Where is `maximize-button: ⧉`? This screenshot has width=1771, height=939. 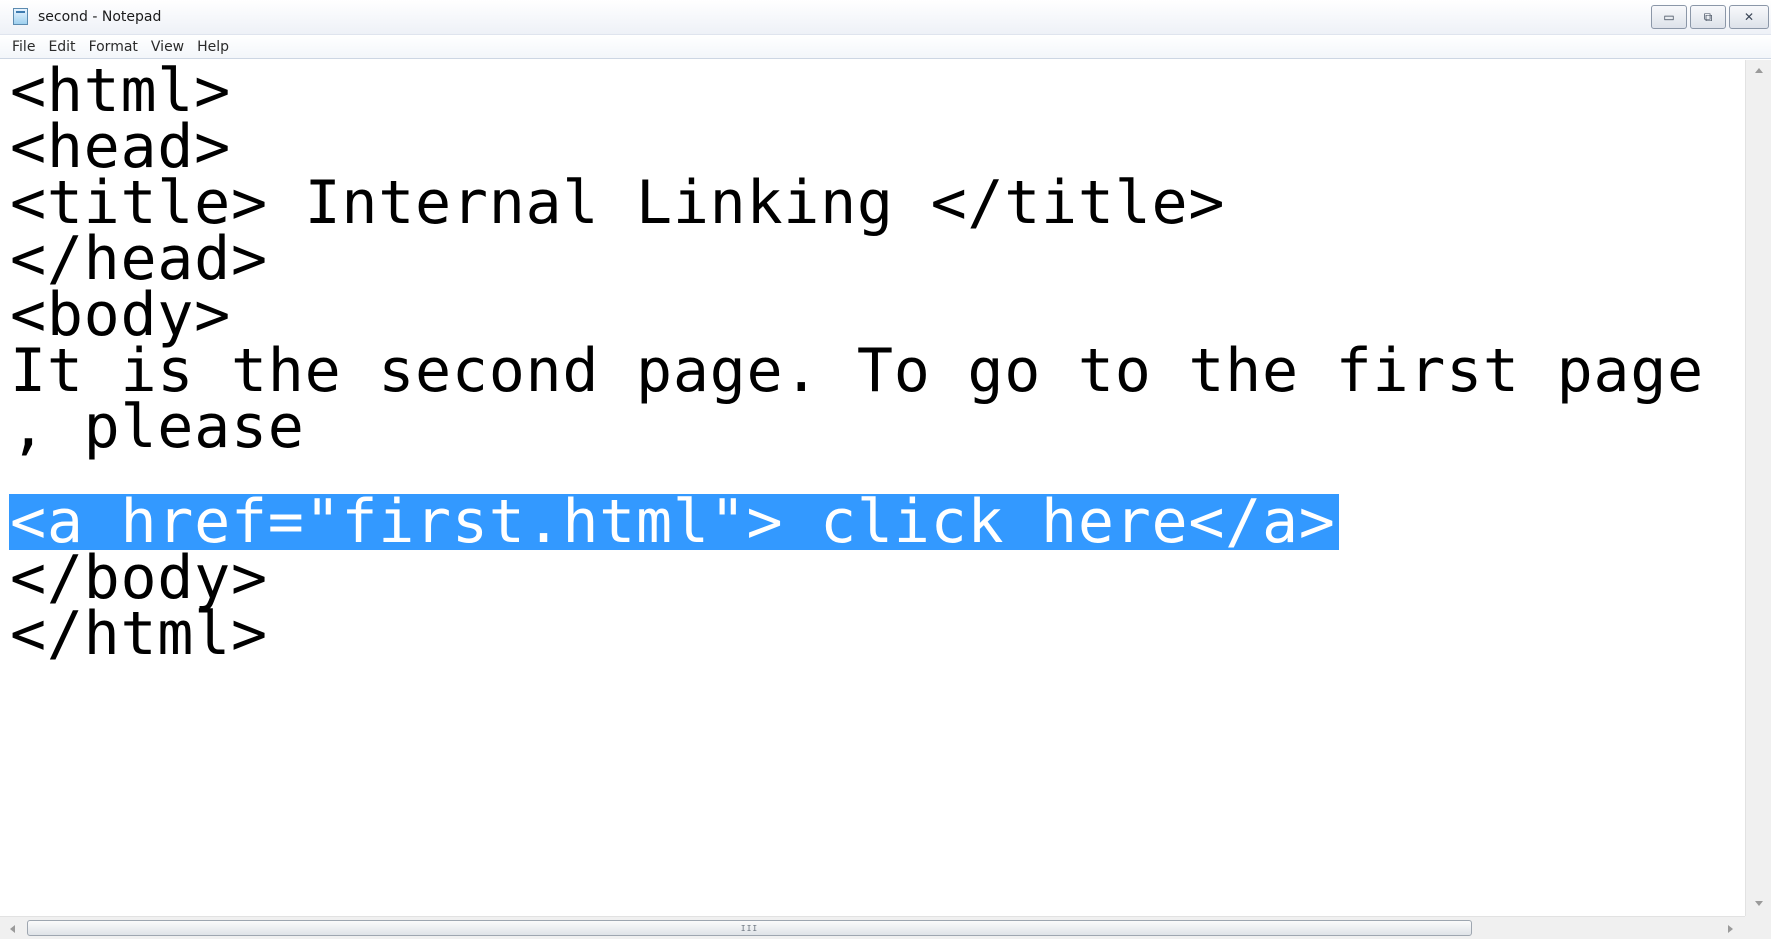
maximize-button: ⧉ is located at coordinates (1708, 17).